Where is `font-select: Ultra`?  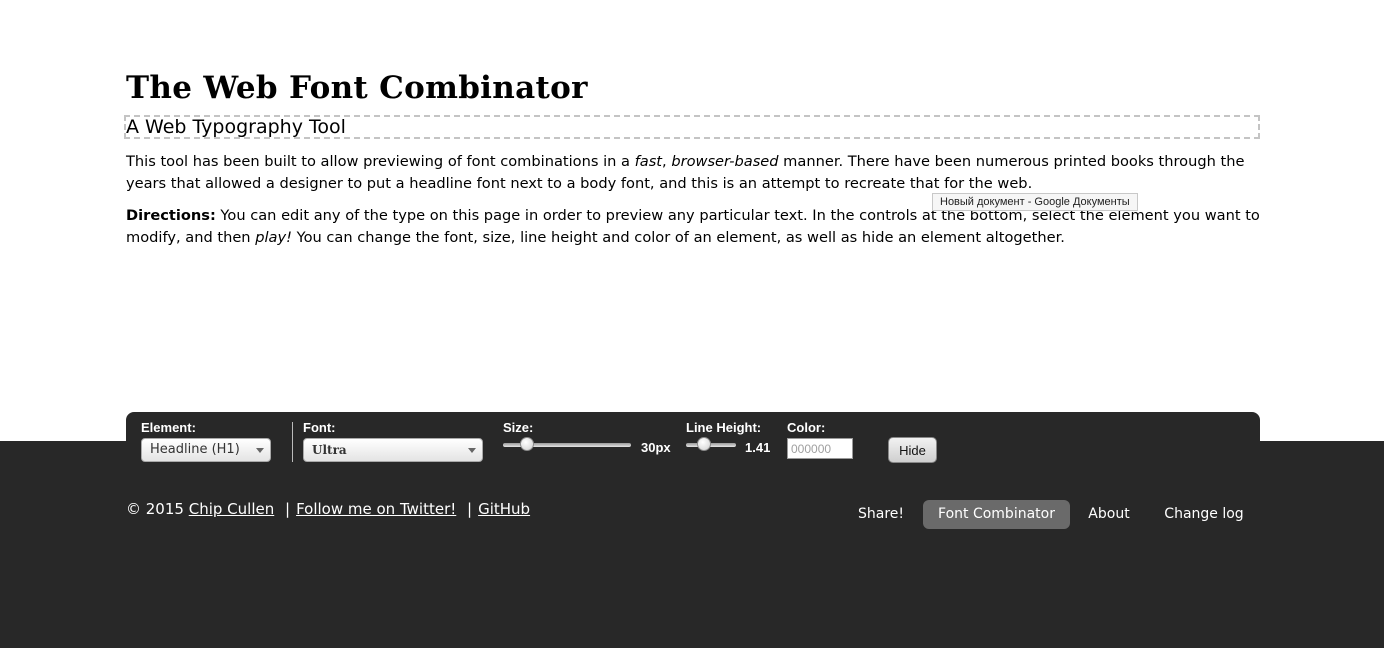 font-select: Ultra is located at coordinates (393, 450).